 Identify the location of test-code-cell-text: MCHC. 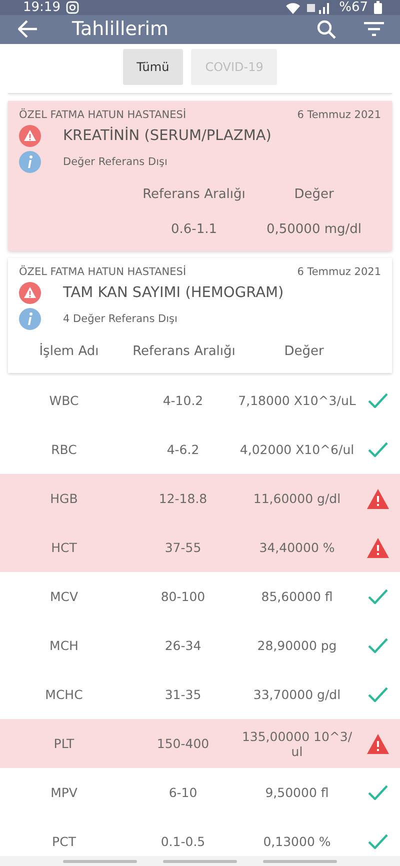
(64, 694).